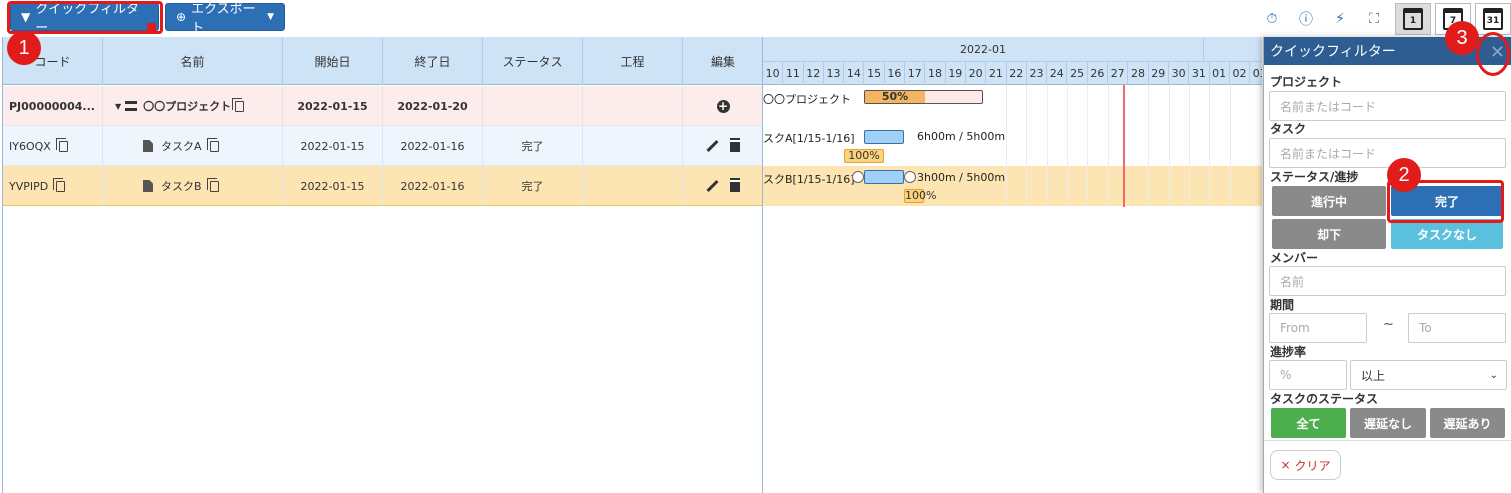 Image resolution: width=1511 pixels, height=493 pixels. Describe the element at coordinates (1098, 73) in the screenshot. I see `gantt-day: 26` at that location.